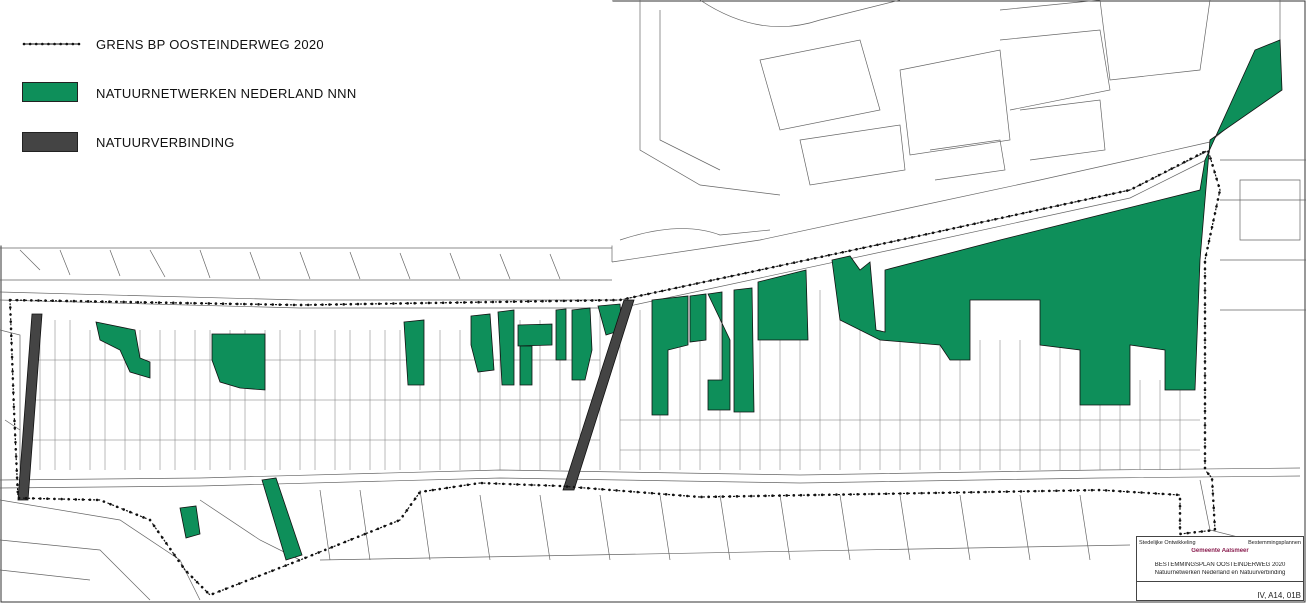  I want to click on legend-grens-label: GRENS BP OOSTEINDERWEG 2020, so click(210, 44).